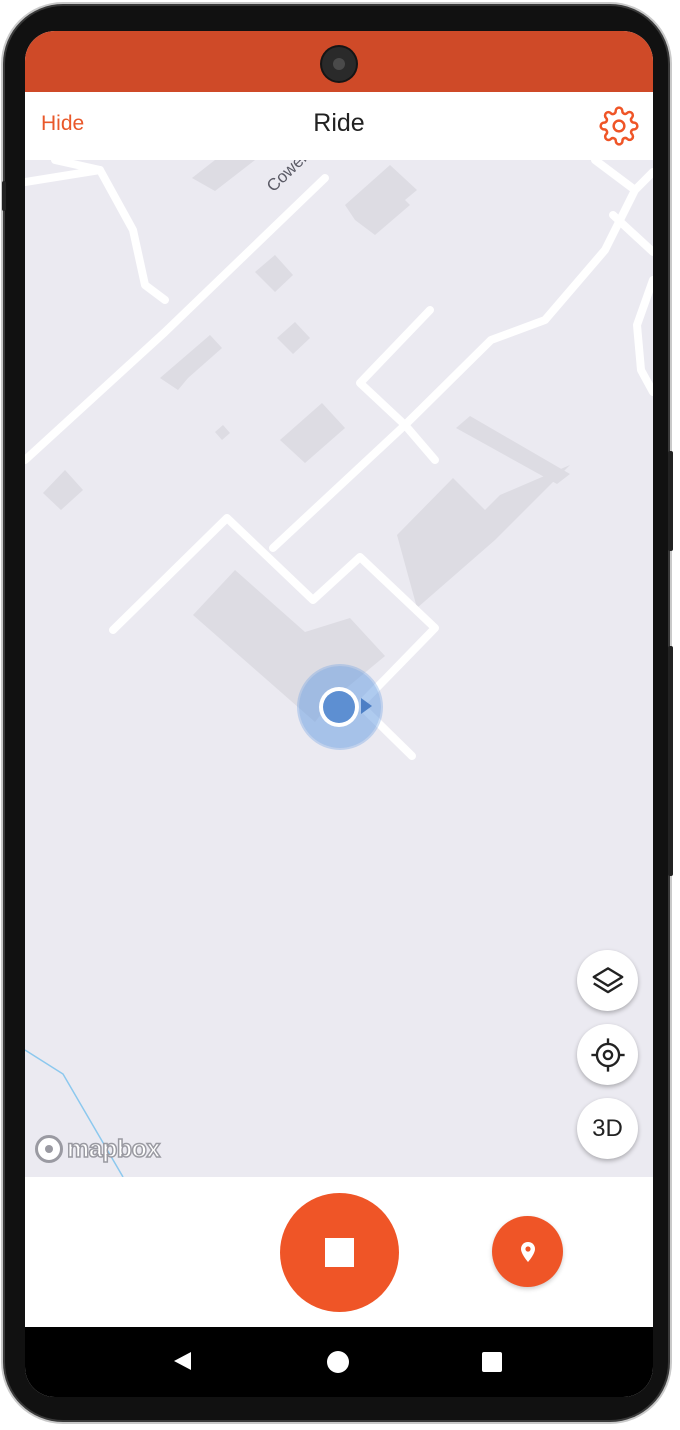 The height and width of the screenshot is (1430, 680). I want to click on view-3d-button: 3D, so click(607, 1128).